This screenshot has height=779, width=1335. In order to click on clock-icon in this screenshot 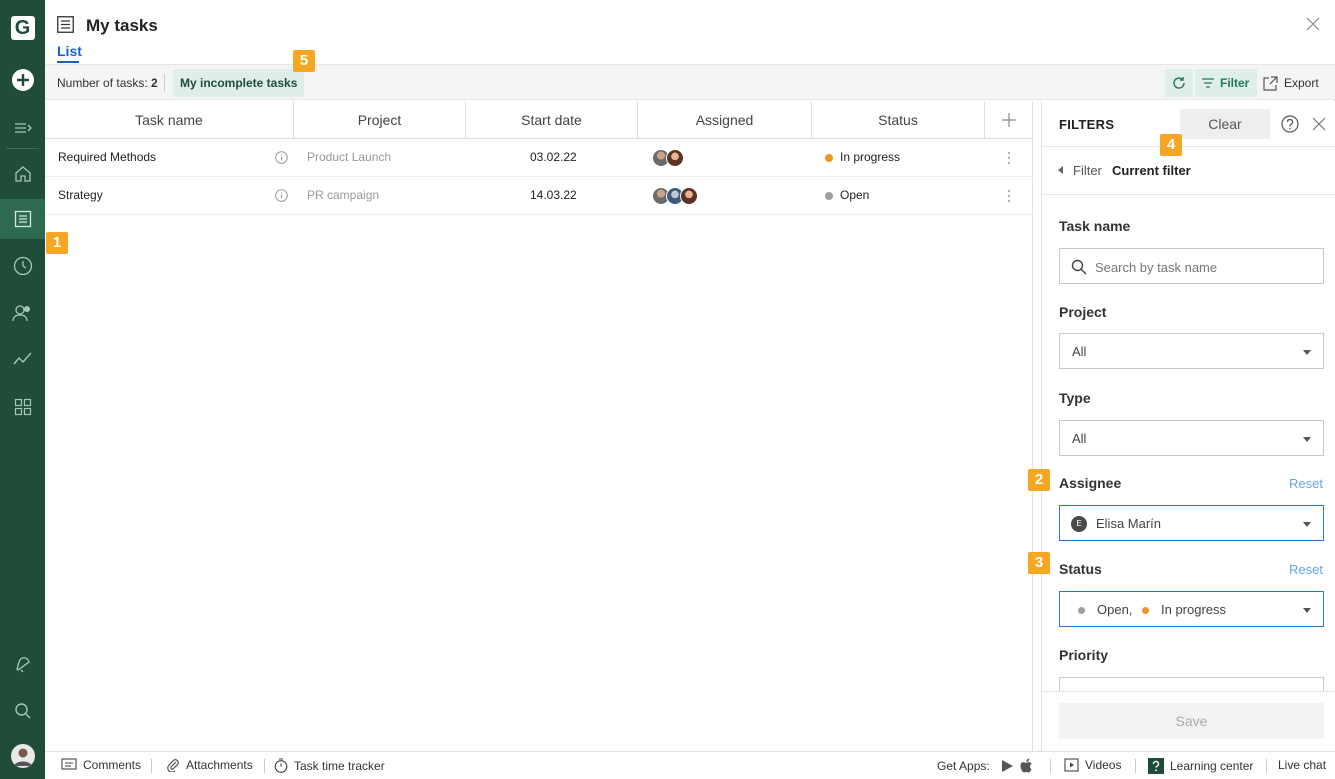, I will do `click(22, 266)`.